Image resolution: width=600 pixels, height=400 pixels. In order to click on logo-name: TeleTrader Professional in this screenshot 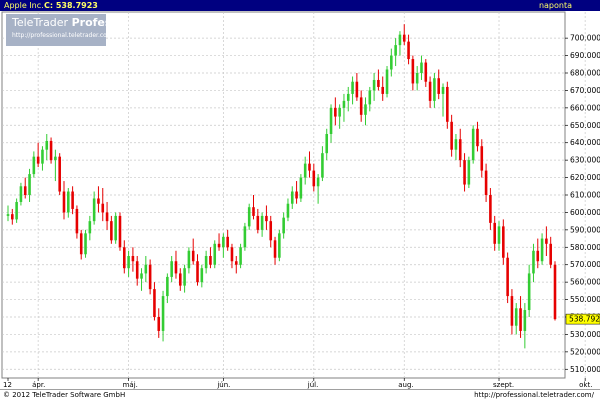, I will do `click(80, 23)`.